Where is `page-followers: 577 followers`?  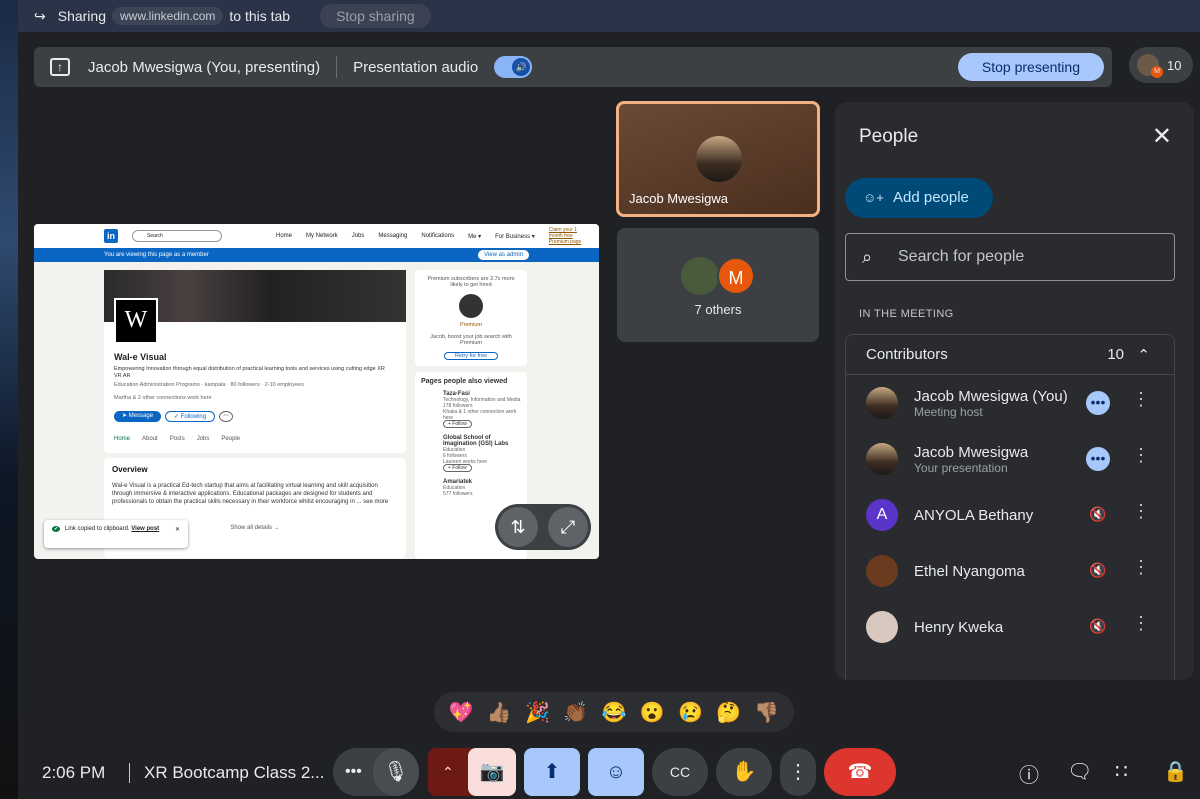
page-followers: 577 followers is located at coordinates (458, 494).